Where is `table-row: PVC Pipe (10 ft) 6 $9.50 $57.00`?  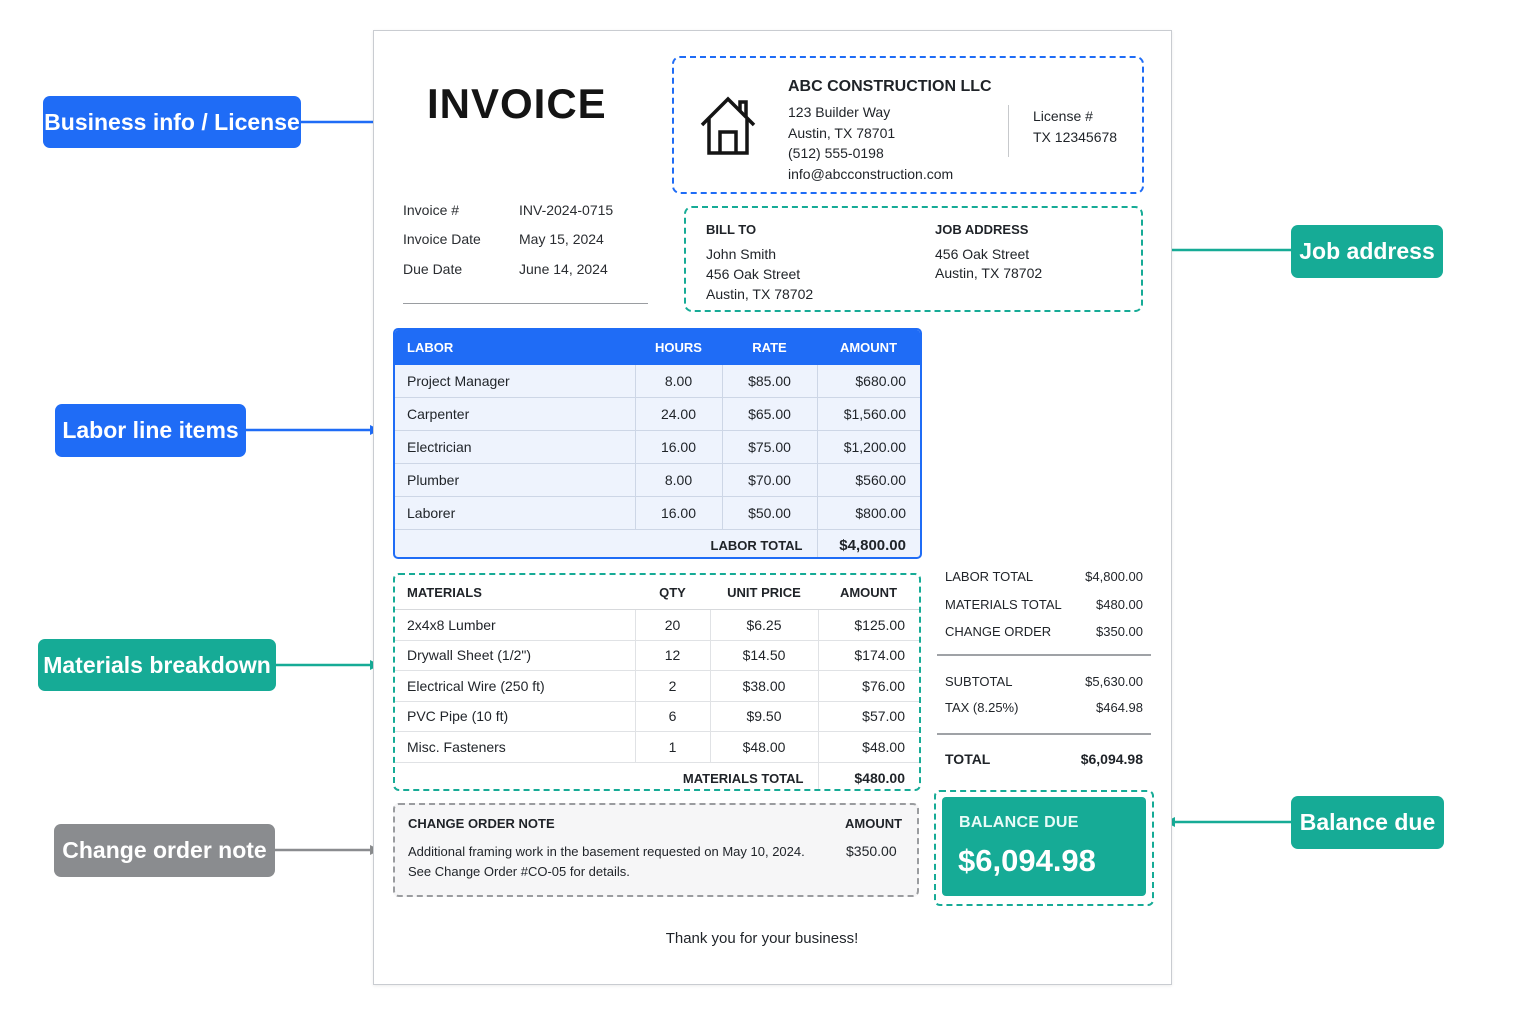
table-row: PVC Pipe (10 ft) 6 $9.50 $57.00 is located at coordinates (657, 716).